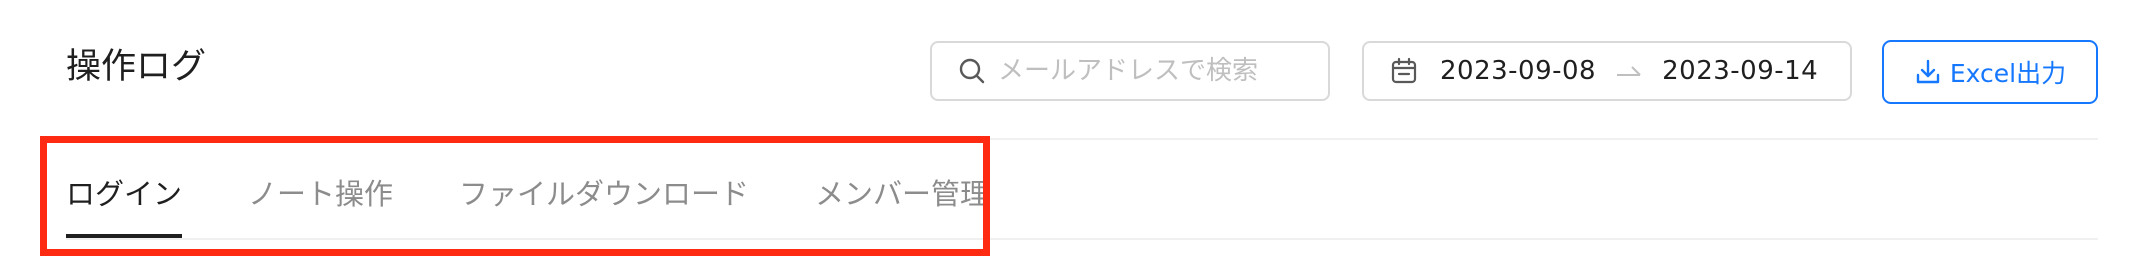  Describe the element at coordinates (320, 194) in the screenshot. I see `tab-note-operation: ノート操作` at that location.